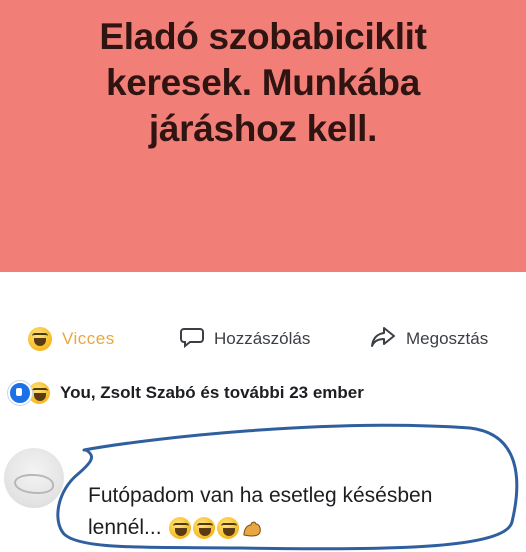  I want to click on comment-button-label: Hozzászólás, so click(262, 338).